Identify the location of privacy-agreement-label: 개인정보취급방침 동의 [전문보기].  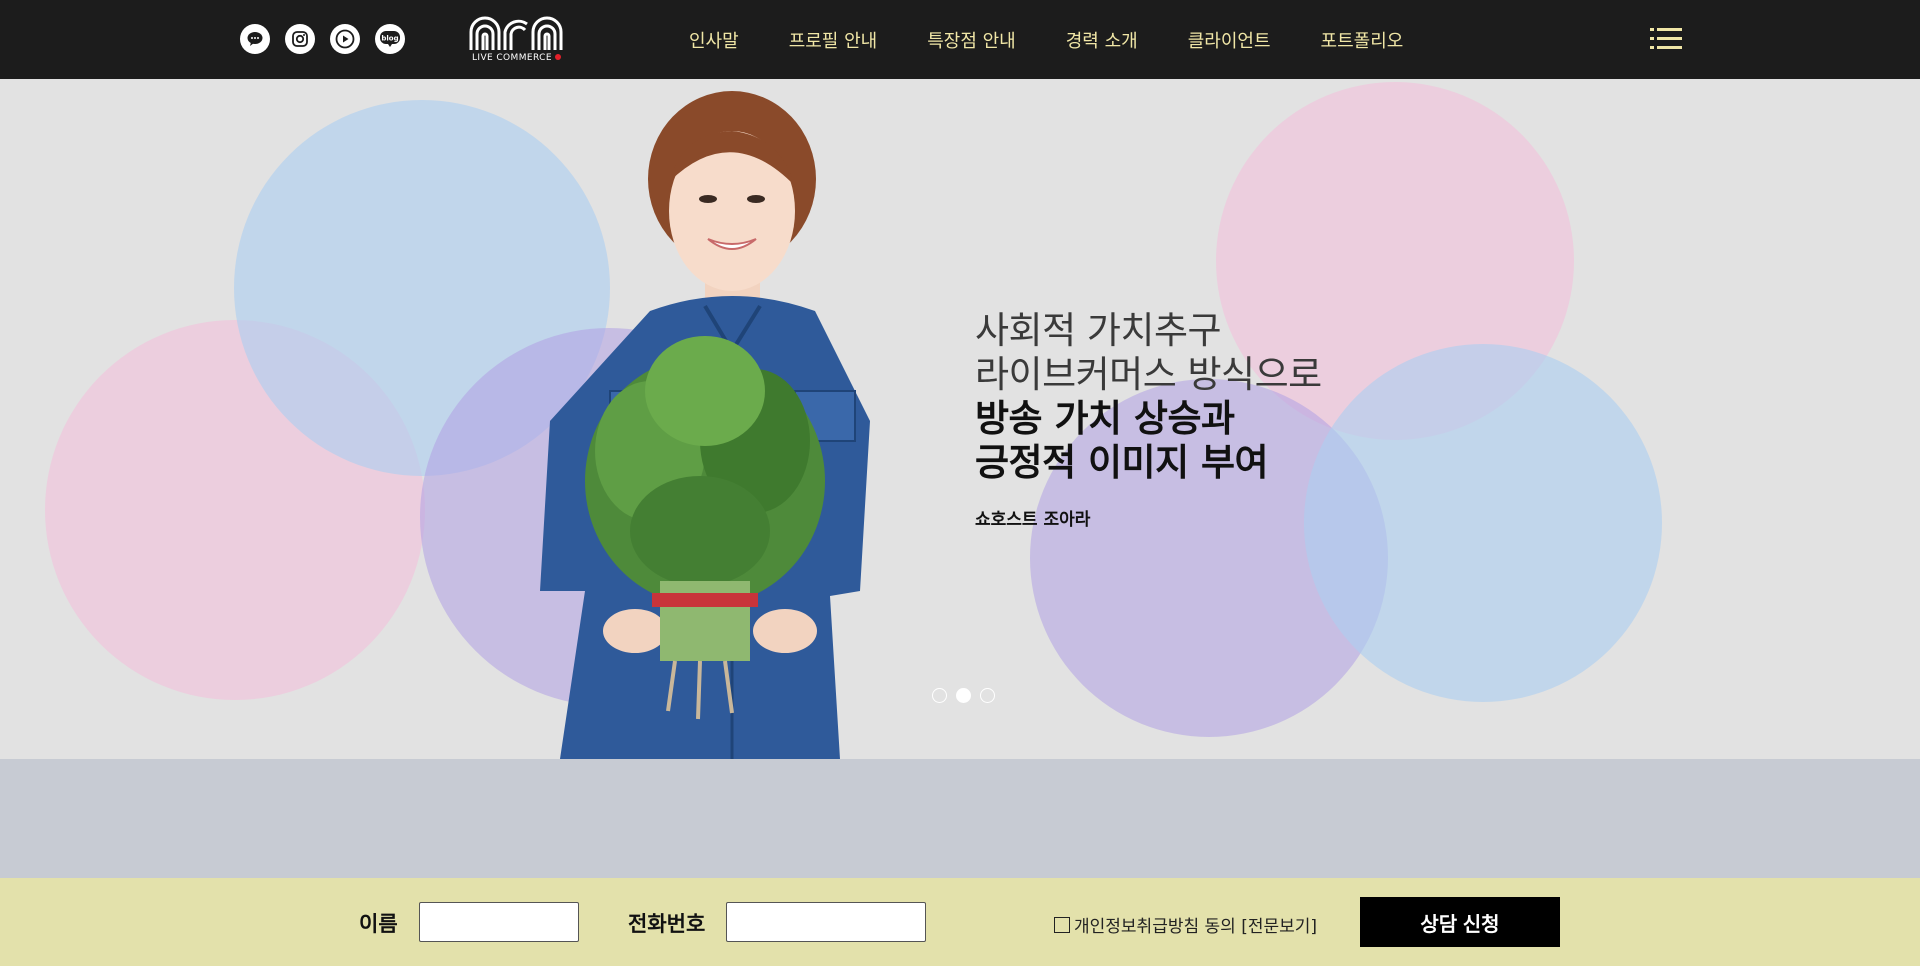
(1195, 924).